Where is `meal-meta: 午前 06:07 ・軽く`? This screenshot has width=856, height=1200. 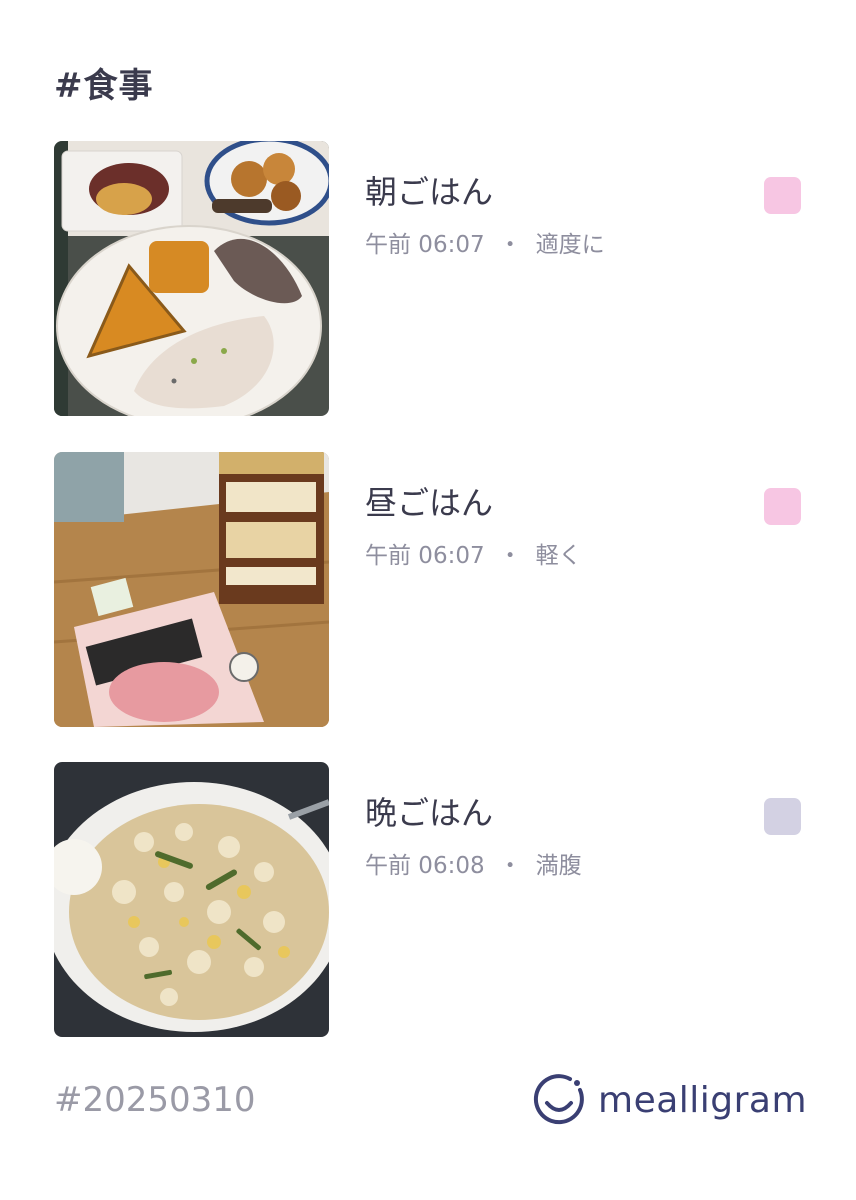 meal-meta: 午前 06:07 ・軽く is located at coordinates (473, 553).